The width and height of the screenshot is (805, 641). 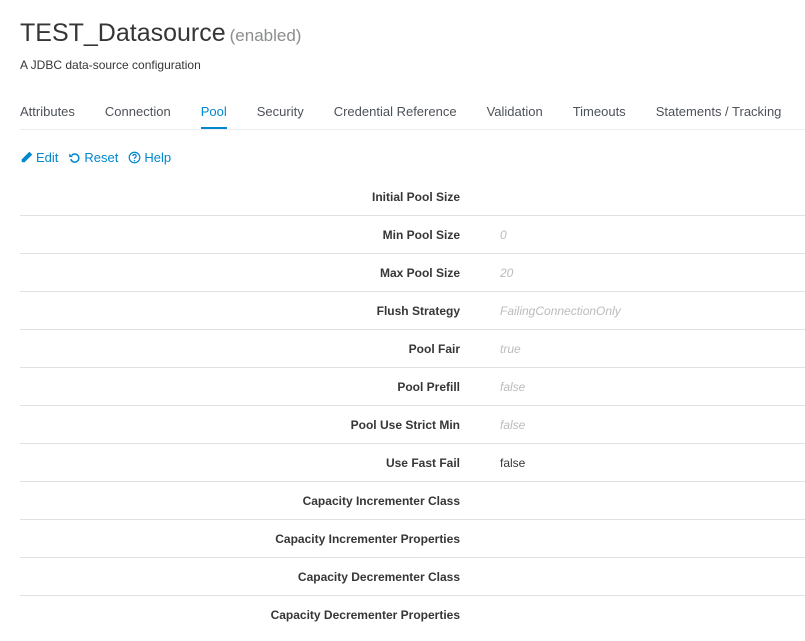 What do you see at coordinates (74, 158) in the screenshot?
I see `undo-icon` at bounding box center [74, 158].